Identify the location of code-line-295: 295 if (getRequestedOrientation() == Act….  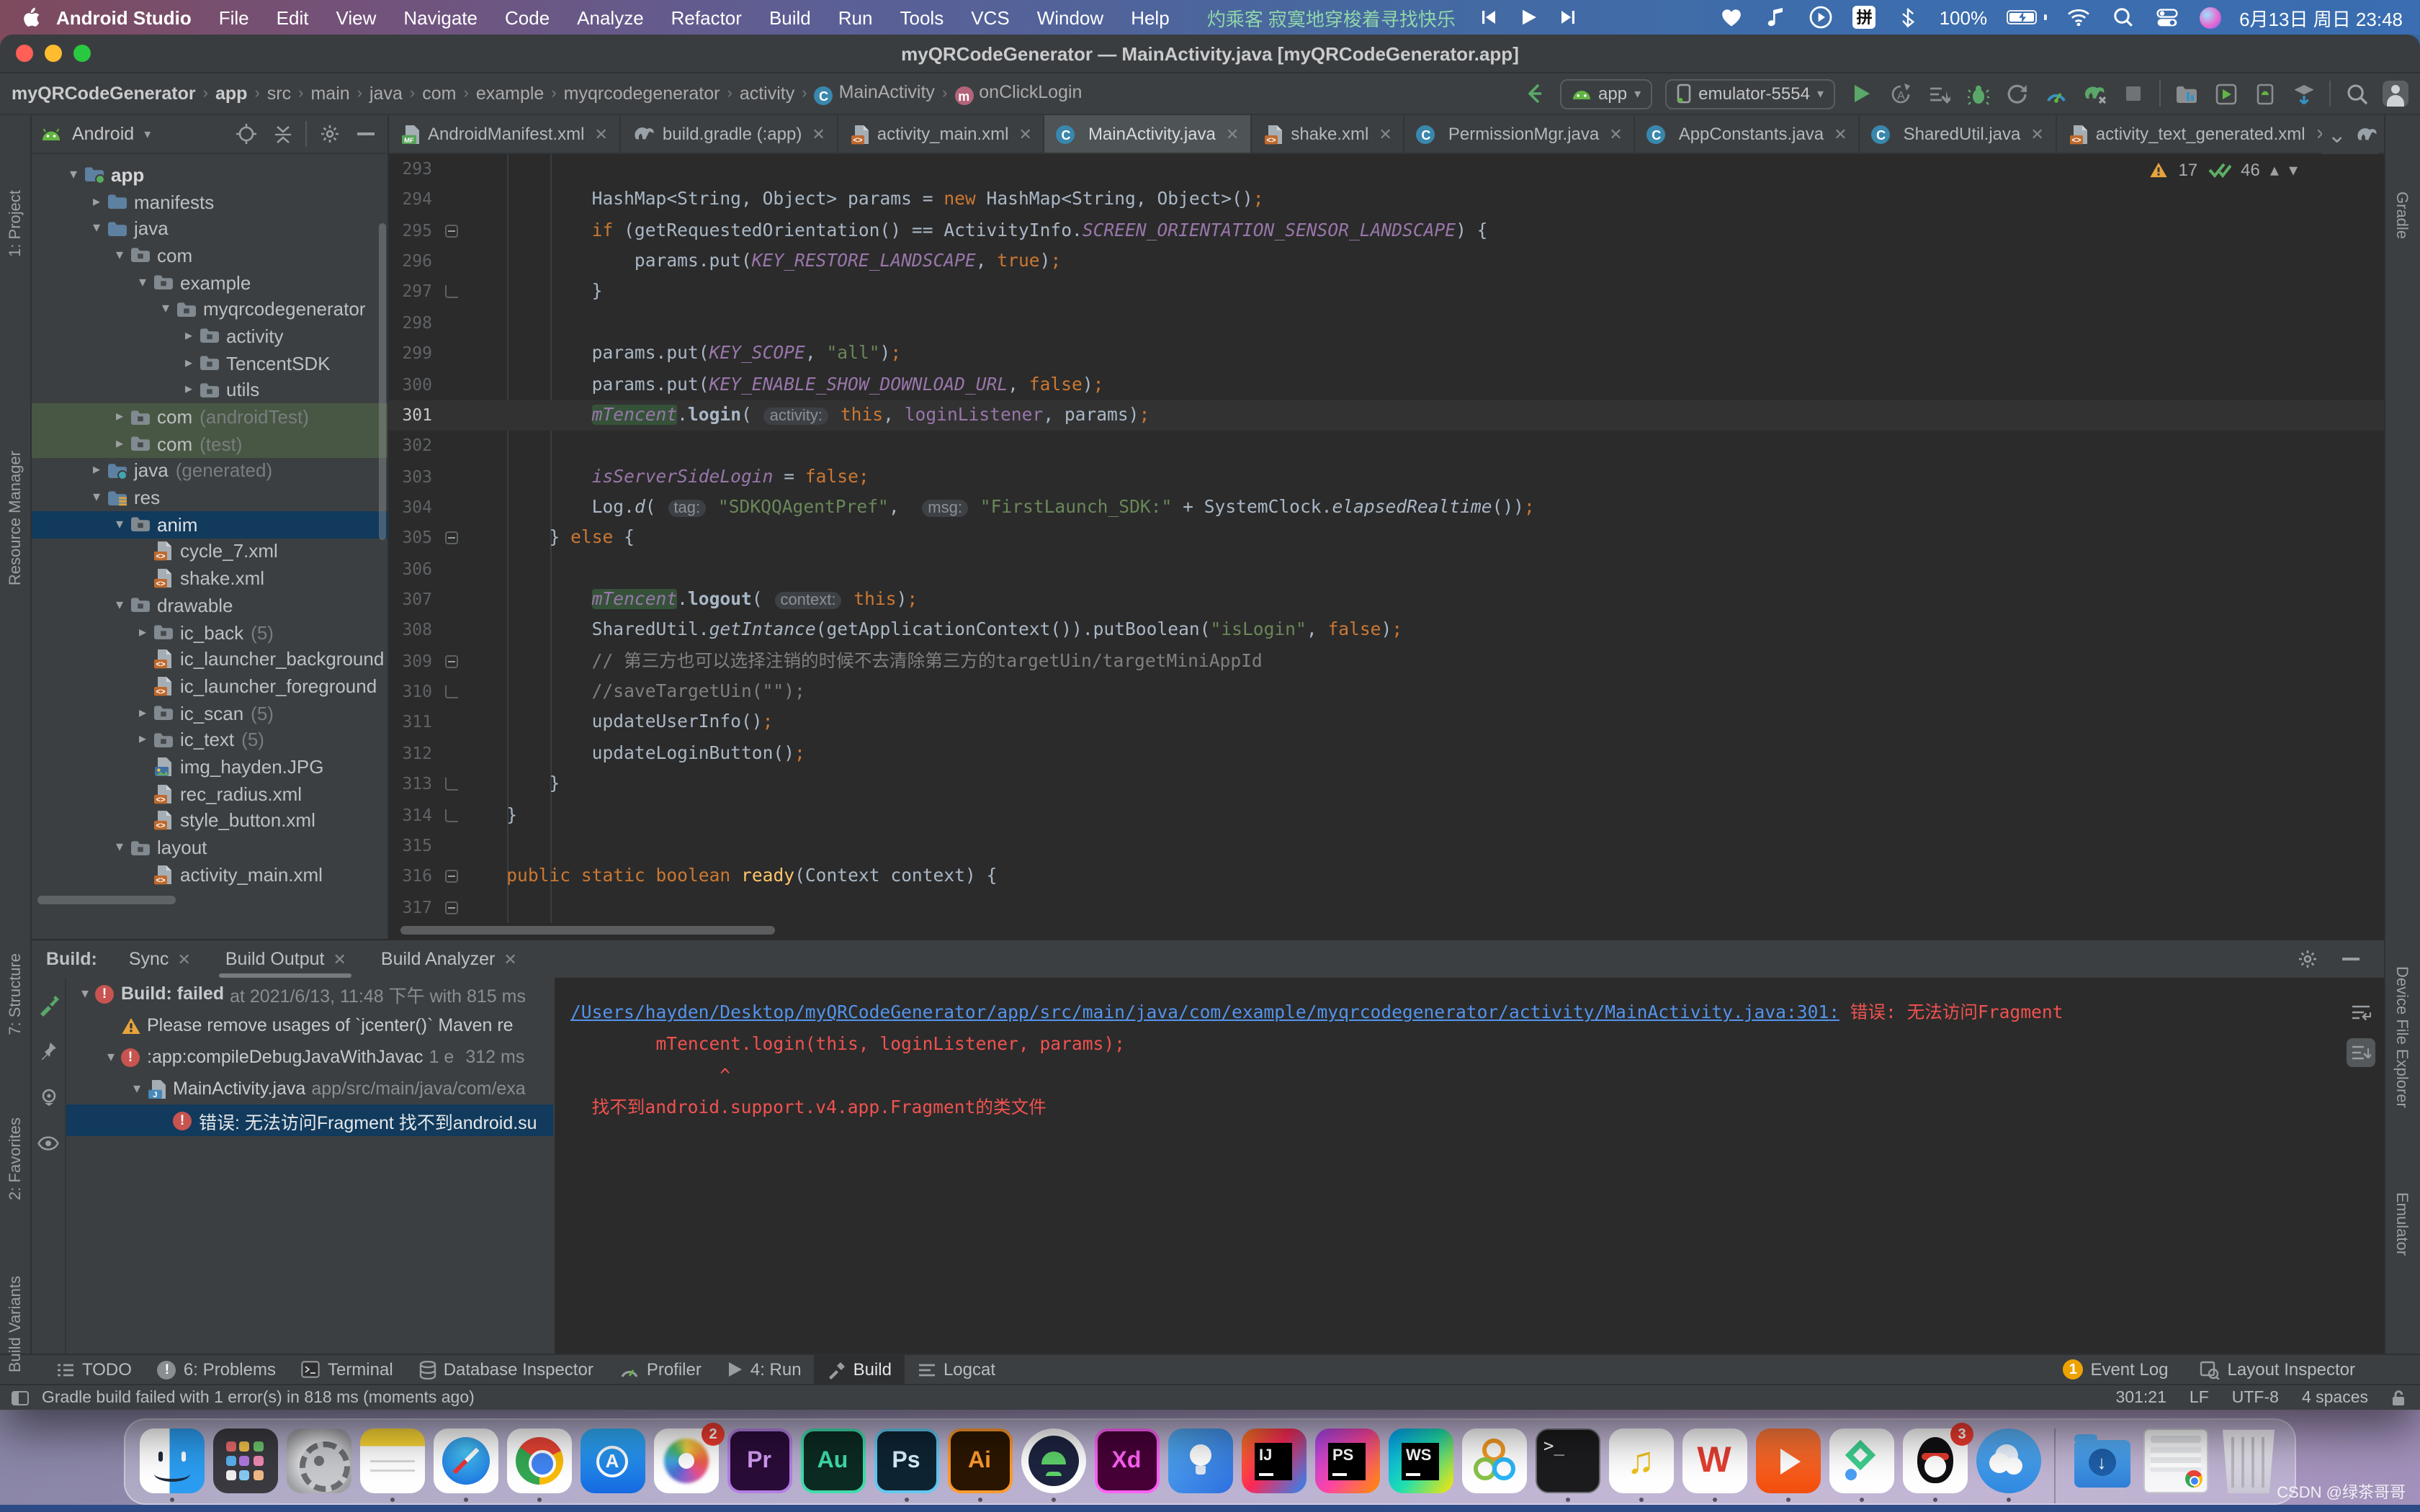
(1386, 230).